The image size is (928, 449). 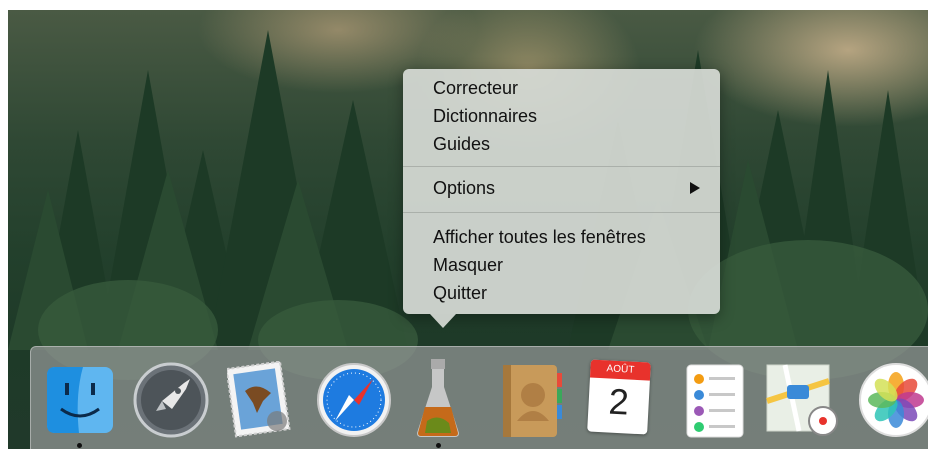 I want to click on flask-app-icon, so click(x=438, y=398).